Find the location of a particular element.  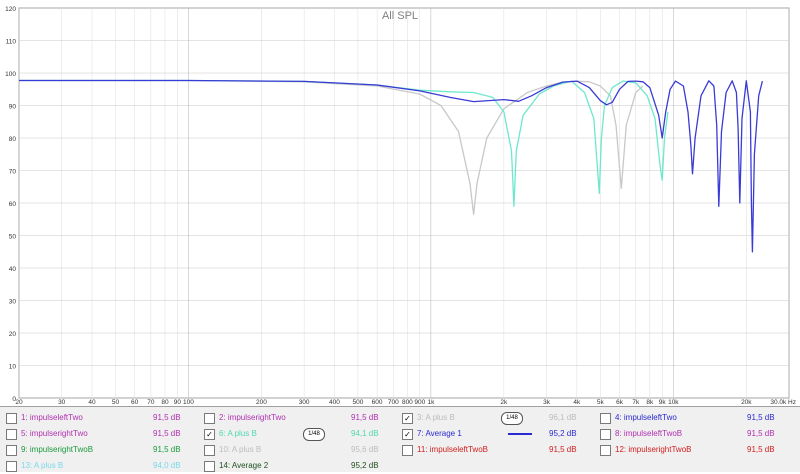

y-tick-label: 70 is located at coordinates (13, 172).